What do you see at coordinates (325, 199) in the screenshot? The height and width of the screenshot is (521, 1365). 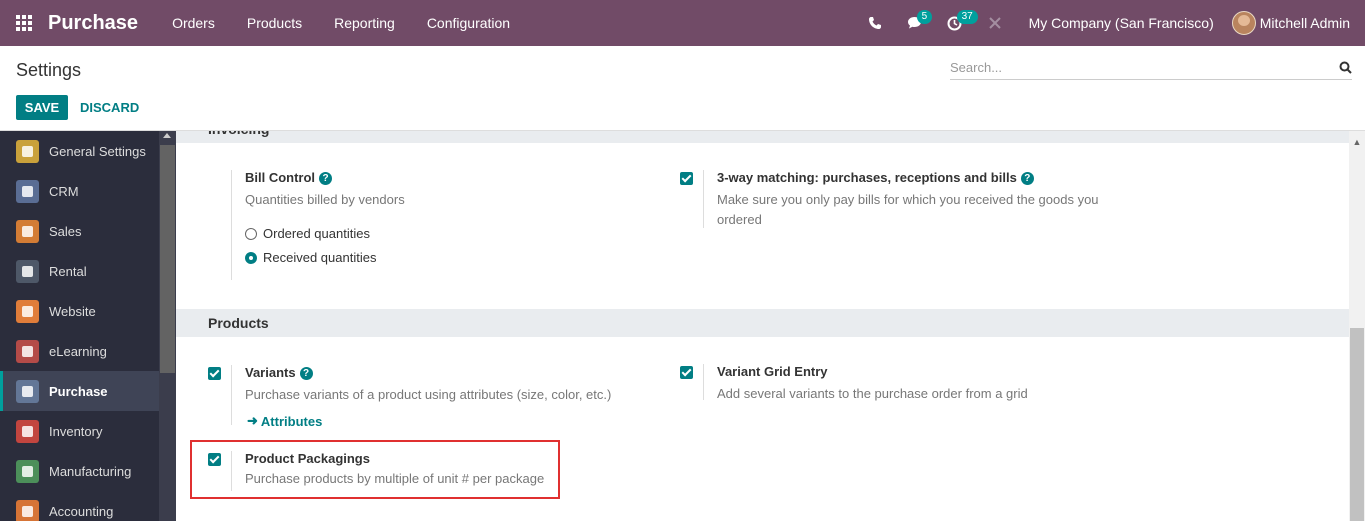 I see `bill-control-description: Quantities billed by vendors` at bounding box center [325, 199].